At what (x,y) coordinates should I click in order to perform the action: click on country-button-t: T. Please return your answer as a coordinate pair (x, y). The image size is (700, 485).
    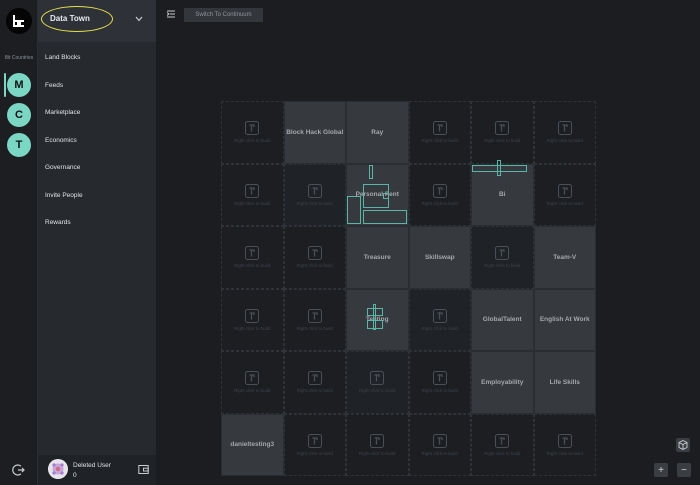
    Looking at the image, I should click on (19, 145).